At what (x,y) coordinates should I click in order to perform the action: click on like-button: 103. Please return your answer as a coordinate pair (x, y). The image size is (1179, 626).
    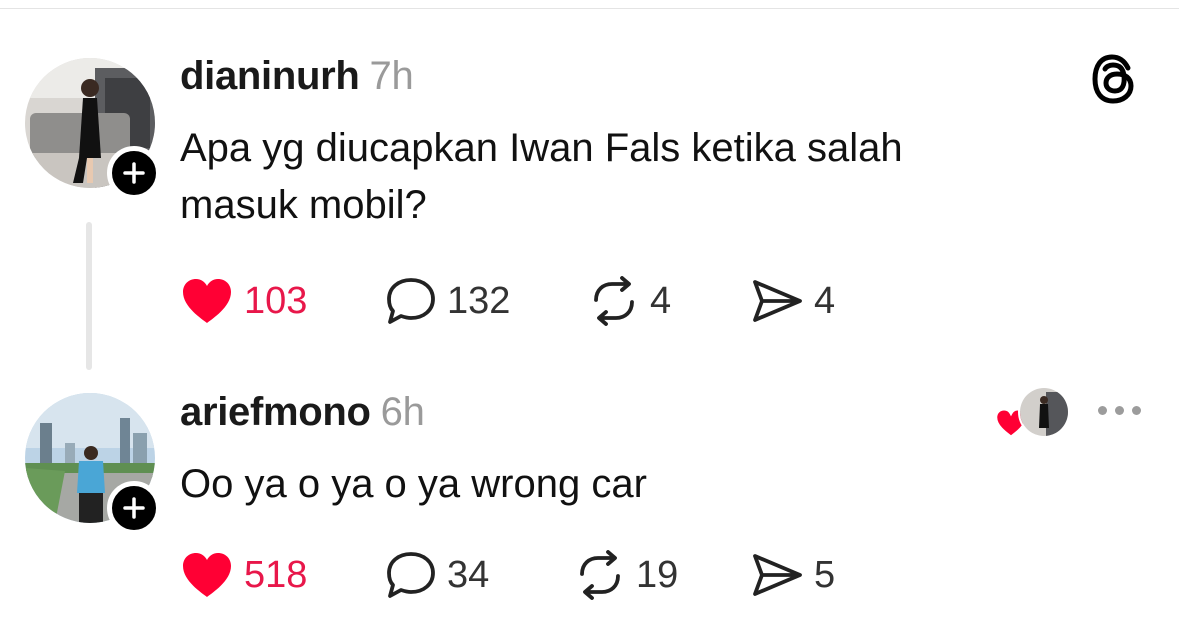
    Looking at the image, I should click on (243, 301).